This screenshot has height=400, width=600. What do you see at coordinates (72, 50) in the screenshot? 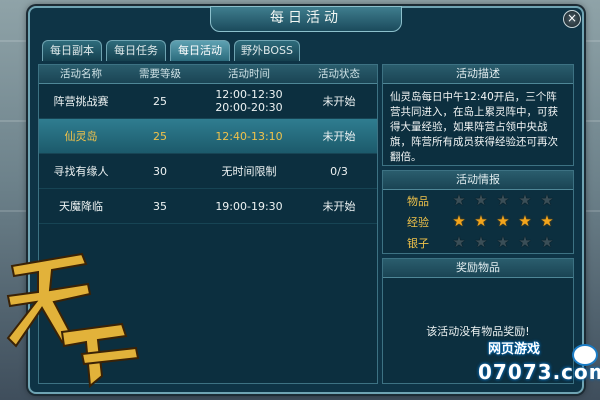
I see `tab-daily-dungeon: 每日副本` at bounding box center [72, 50].